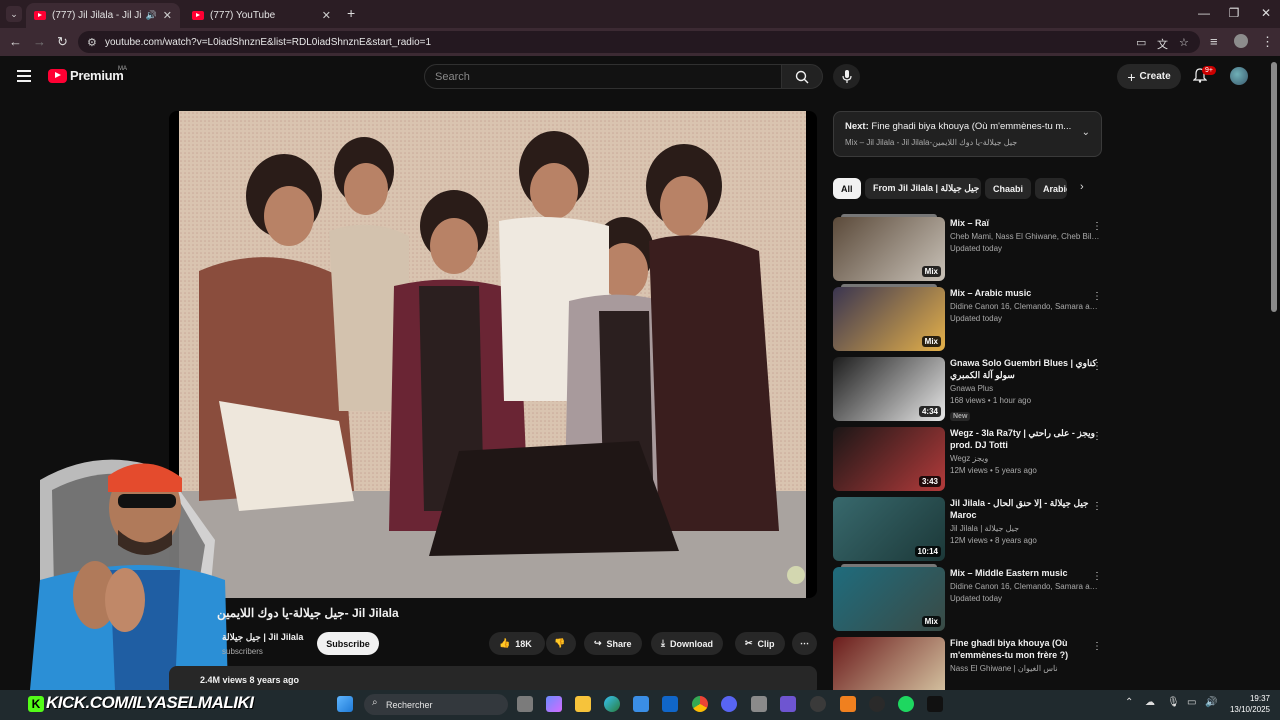  What do you see at coordinates (788, 704) in the screenshot?
I see `game-app-icon` at bounding box center [788, 704].